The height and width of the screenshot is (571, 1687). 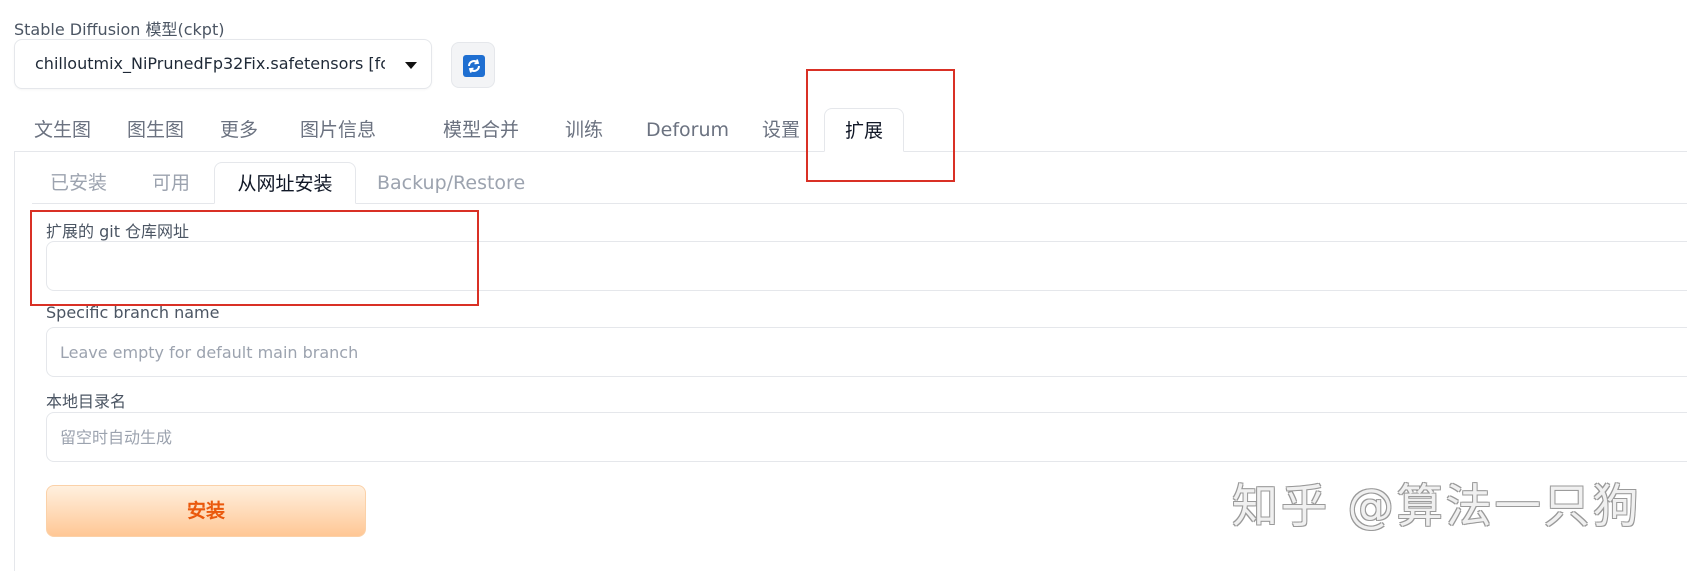 I want to click on tab-img2img: 图生图, so click(x=155, y=130).